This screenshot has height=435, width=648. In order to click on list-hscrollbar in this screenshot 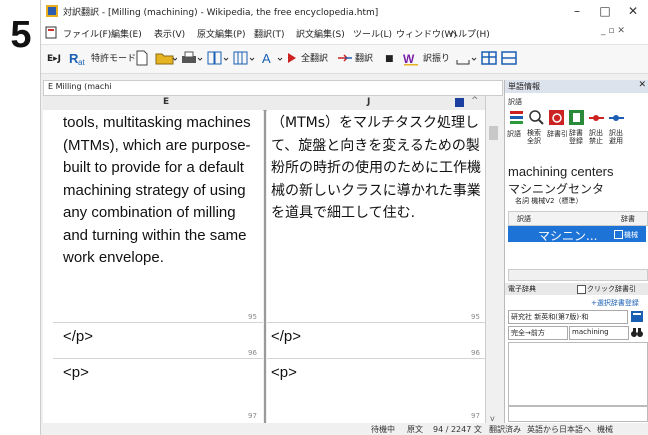, I will do `click(578, 275)`.